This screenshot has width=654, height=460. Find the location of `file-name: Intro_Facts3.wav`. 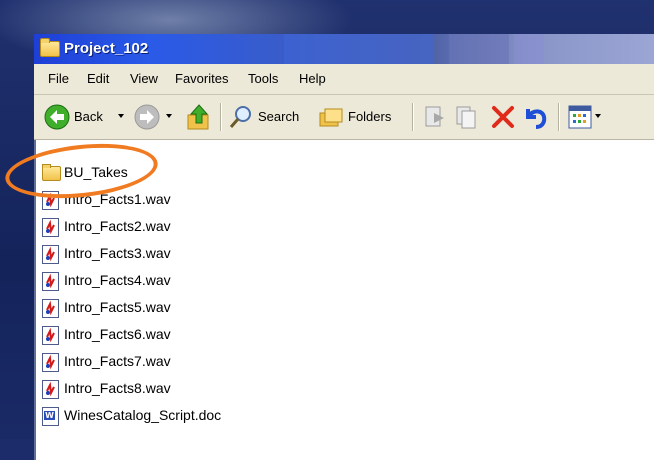

file-name: Intro_Facts3.wav is located at coordinates (117, 253).